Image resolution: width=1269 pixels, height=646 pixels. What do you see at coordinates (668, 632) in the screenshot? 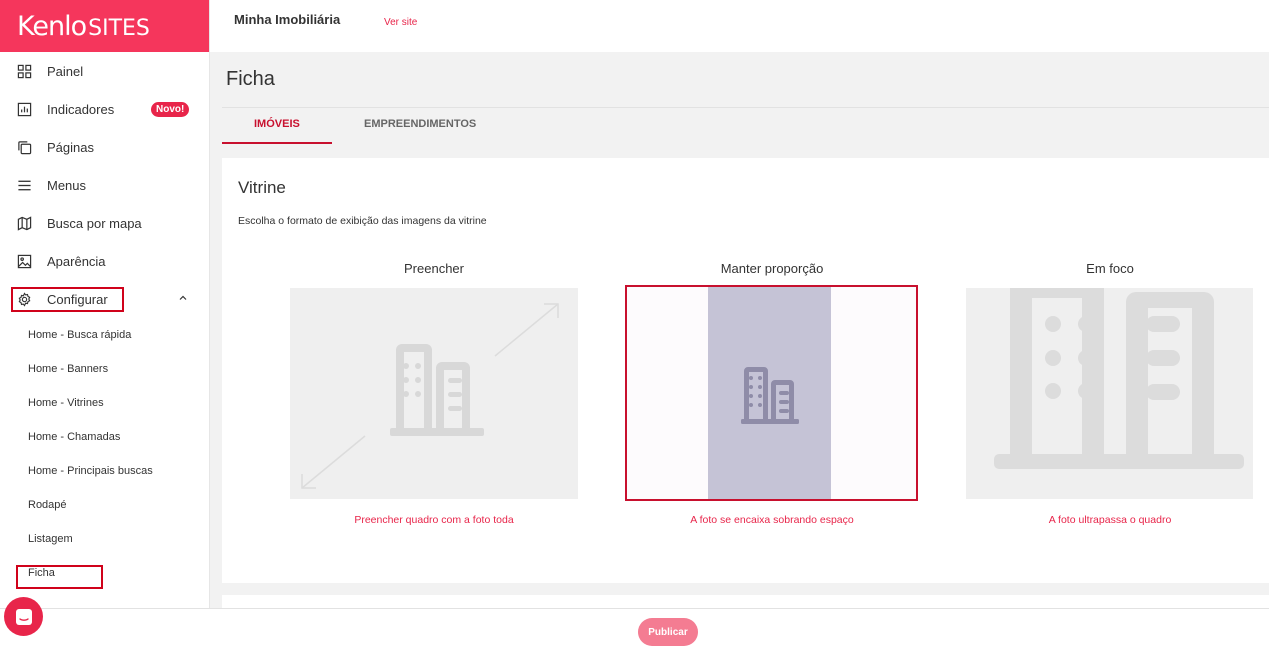
I see `publish-button: Publicar` at bounding box center [668, 632].